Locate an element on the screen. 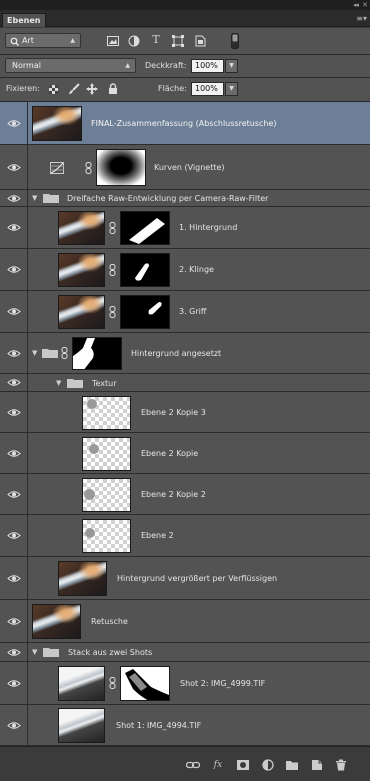 The width and height of the screenshot is (370, 781). layer-row: Ebene 2 Kopie 2 is located at coordinates (185, 494).